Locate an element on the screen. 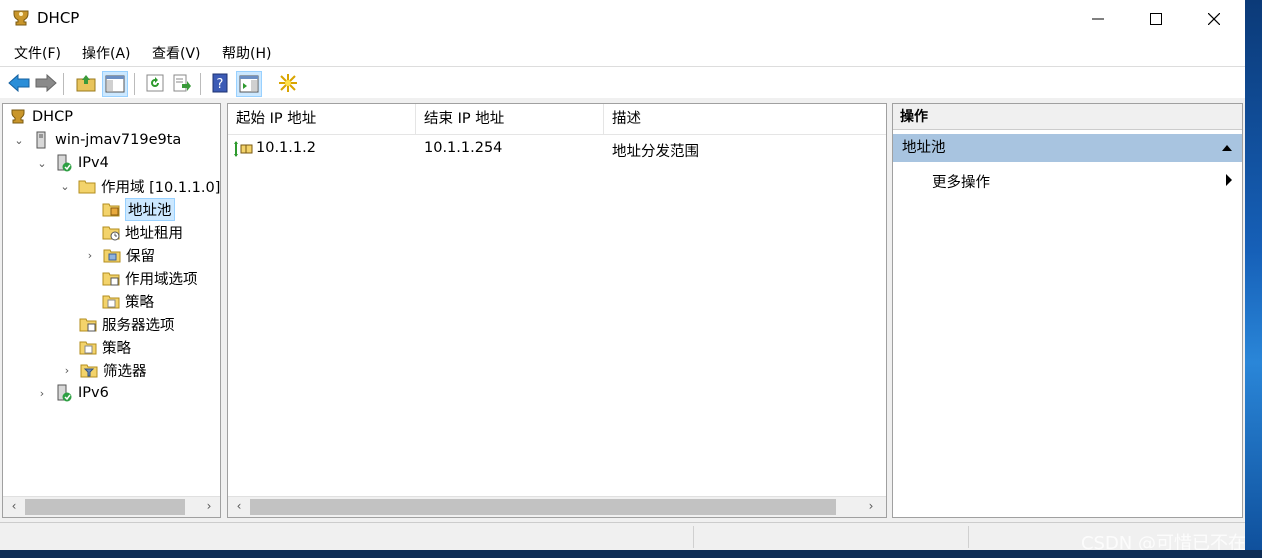 This screenshot has width=1262, height=558. tree-item-server: ⌄ win-jmav719e9ta is located at coordinates (96, 140).